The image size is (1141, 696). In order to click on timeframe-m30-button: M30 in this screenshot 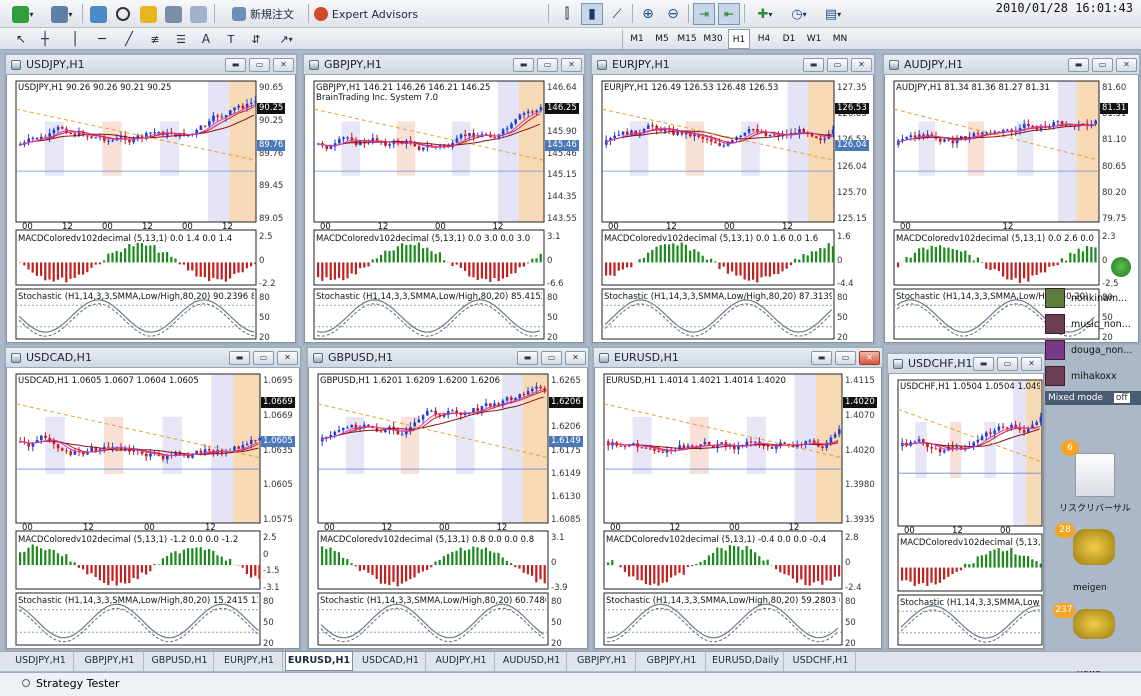, I will do `click(713, 39)`.